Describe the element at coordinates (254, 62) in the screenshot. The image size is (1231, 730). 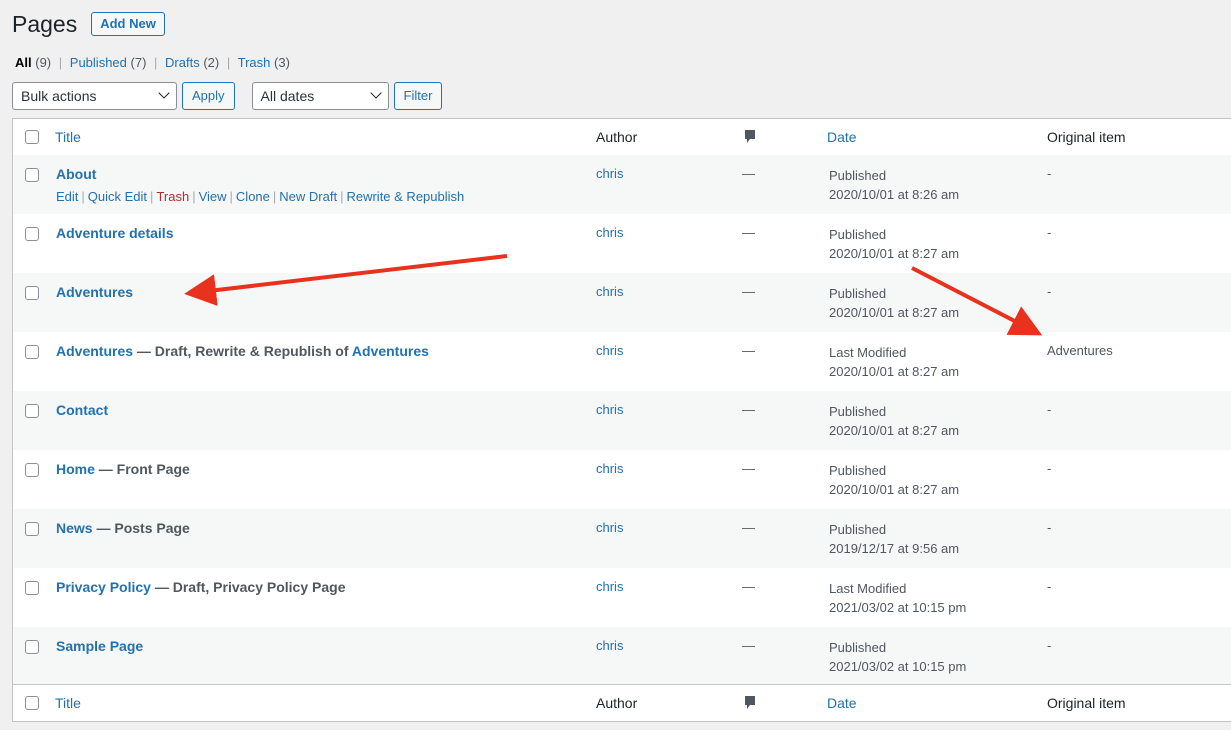
I see `view-trash: Trash` at that location.